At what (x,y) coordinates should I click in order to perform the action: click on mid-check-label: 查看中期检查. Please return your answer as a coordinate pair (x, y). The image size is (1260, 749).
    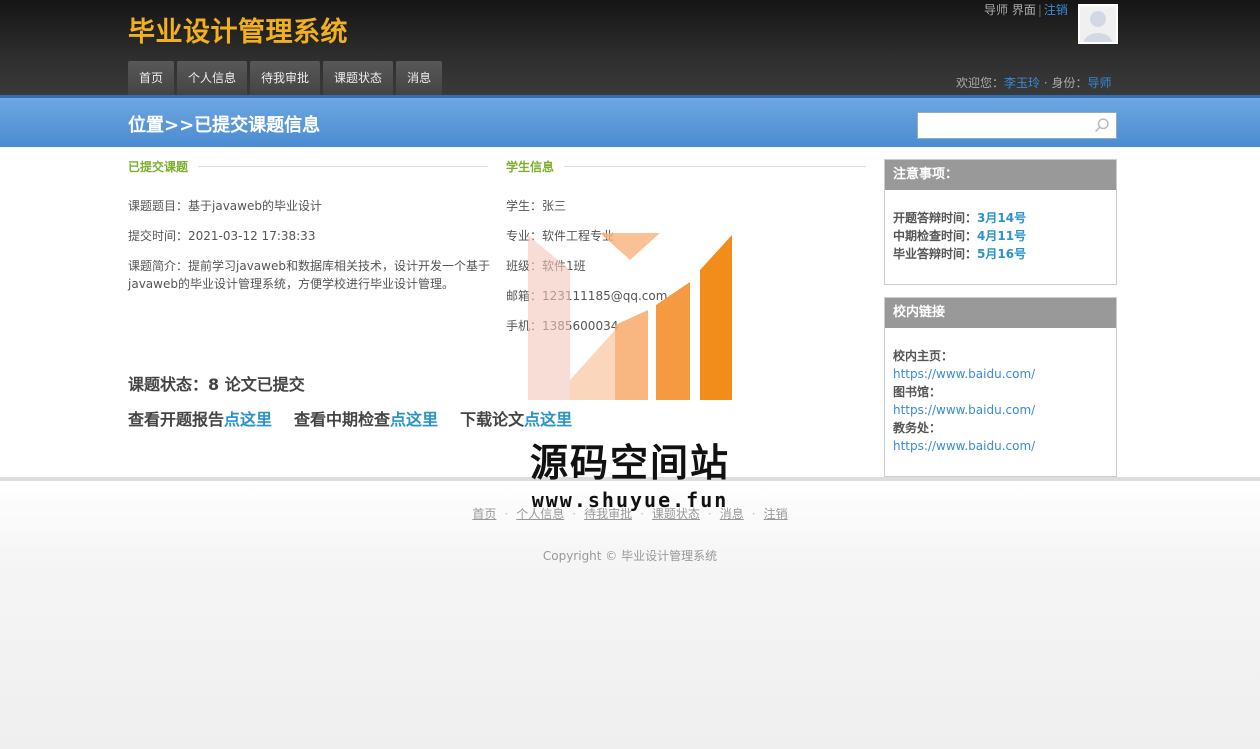
    Looking at the image, I should click on (342, 419).